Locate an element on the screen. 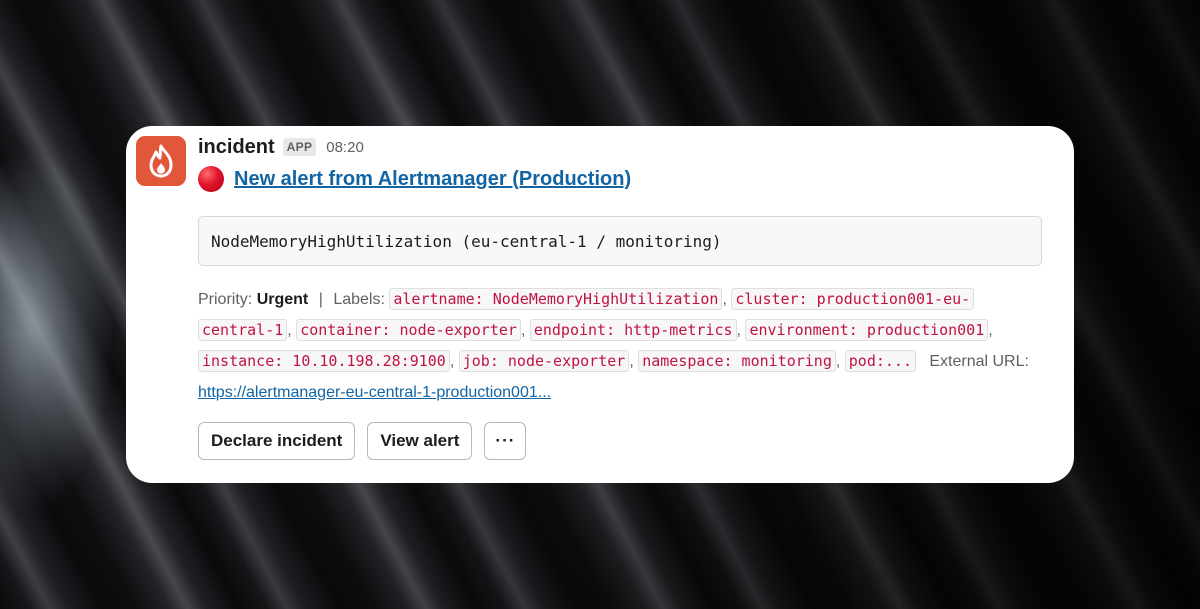 The height and width of the screenshot is (609, 1200). flame-icon is located at coordinates (161, 161).